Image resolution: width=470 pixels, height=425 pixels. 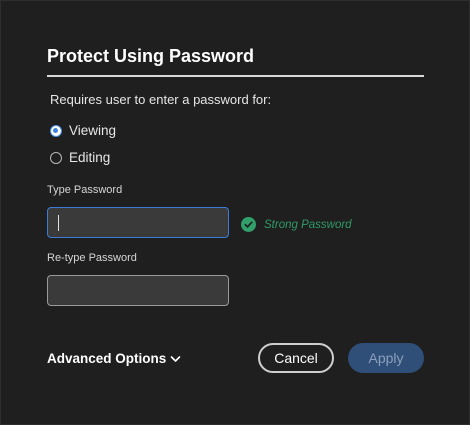 I want to click on apply-button: Apply, so click(x=386, y=358).